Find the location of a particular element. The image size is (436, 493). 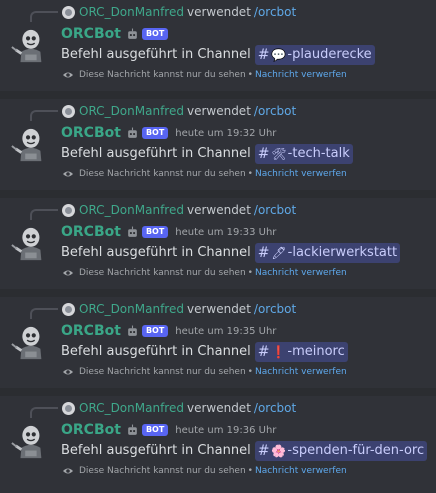

channel-mention: # 💬 -plauderecke is located at coordinates (314, 55).